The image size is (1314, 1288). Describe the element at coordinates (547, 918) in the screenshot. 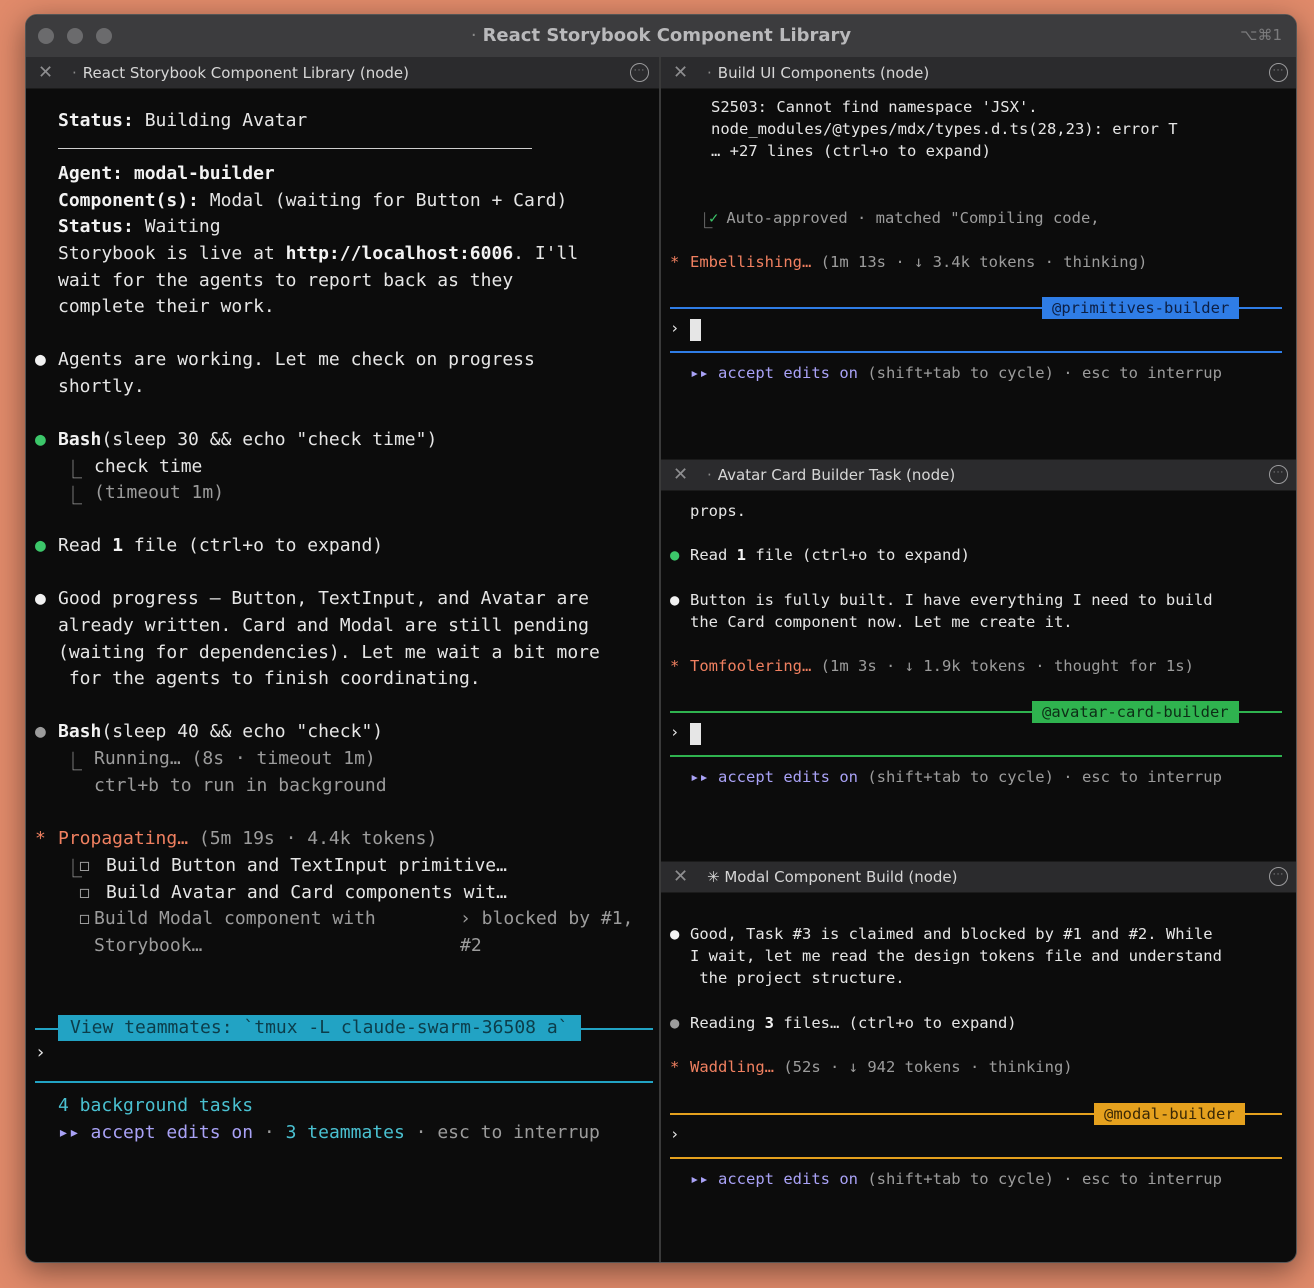

I see `blocked-note: › blocked by #1,` at that location.